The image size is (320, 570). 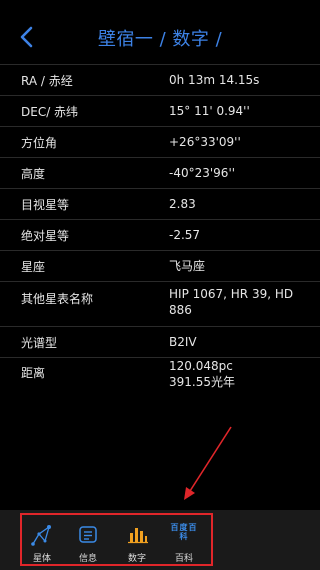 I want to click on tab-label: 信息, so click(x=87, y=559).